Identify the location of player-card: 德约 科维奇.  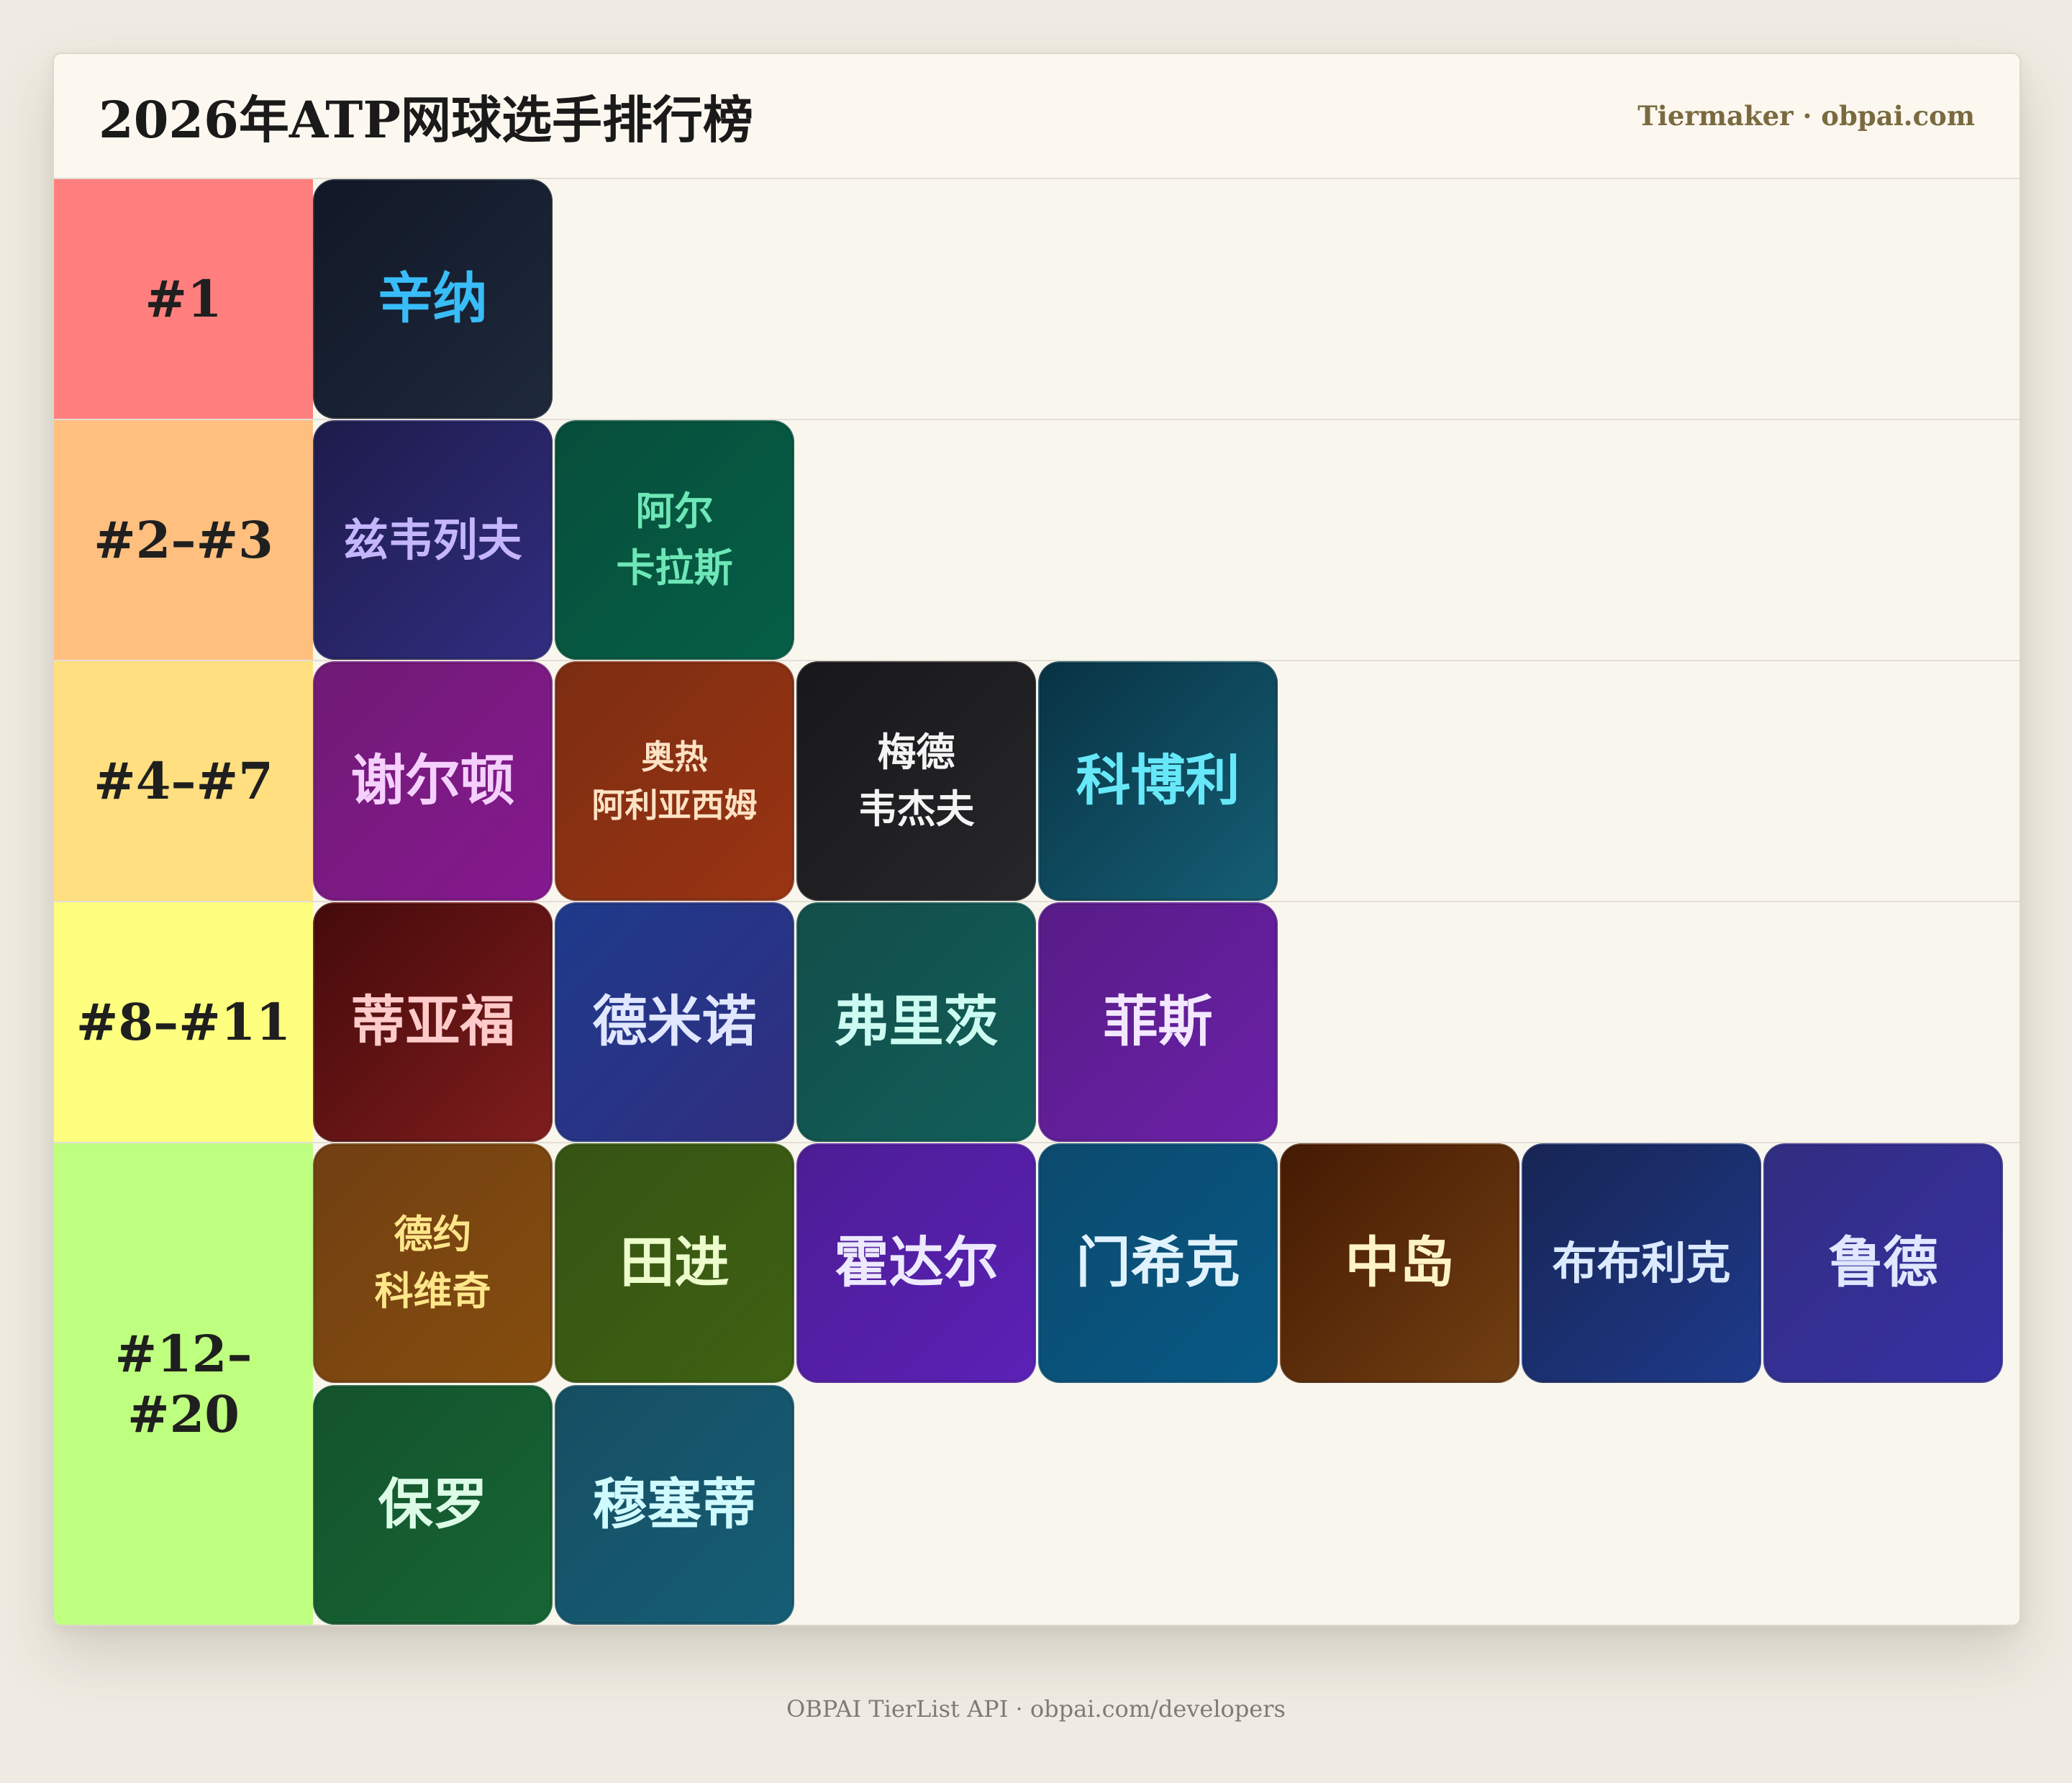
(433, 1263).